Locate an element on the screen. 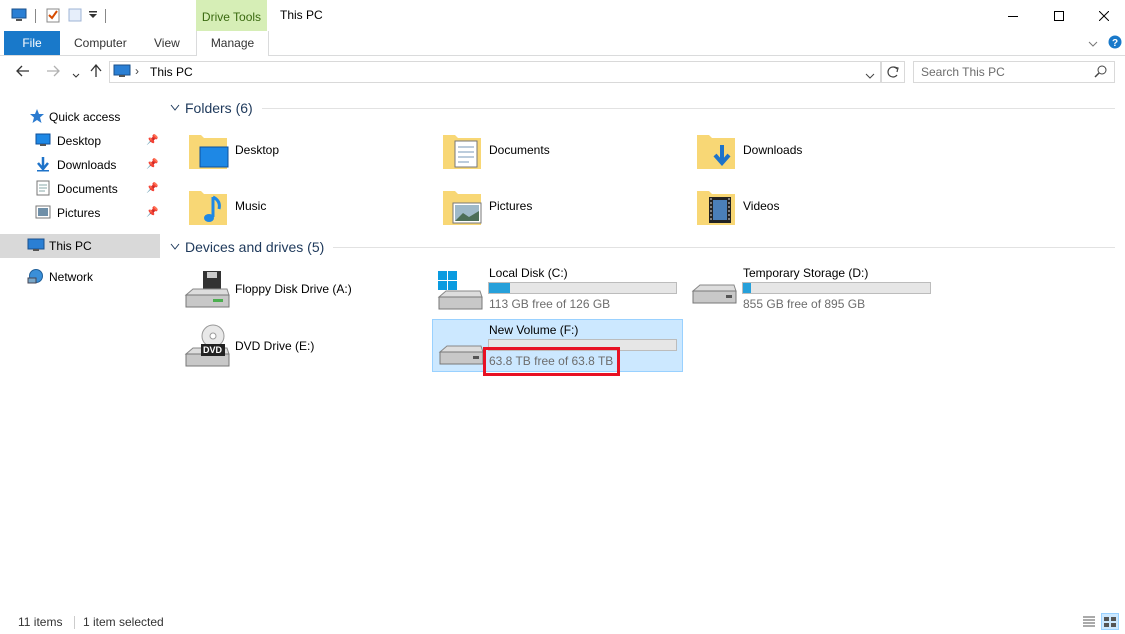  sidebar-item-documents: Documents 📌 is located at coordinates (80, 189).